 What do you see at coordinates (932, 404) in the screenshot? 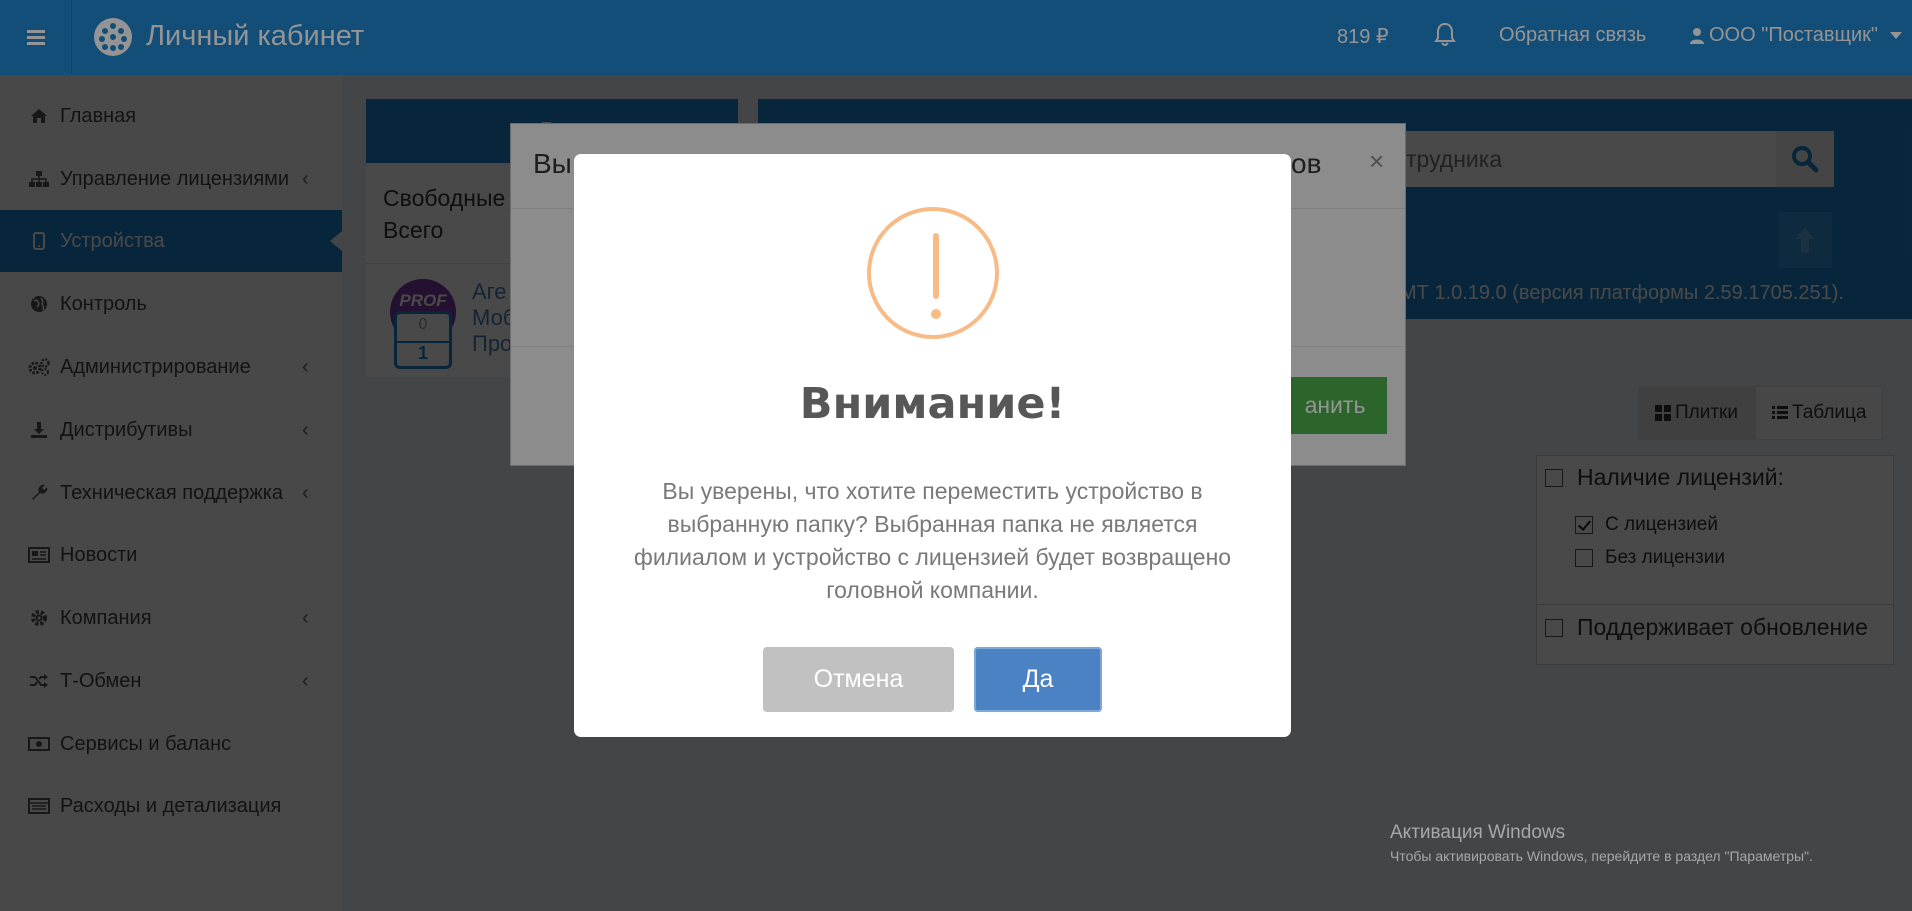
I see `dialog-title: Внимание!` at bounding box center [932, 404].